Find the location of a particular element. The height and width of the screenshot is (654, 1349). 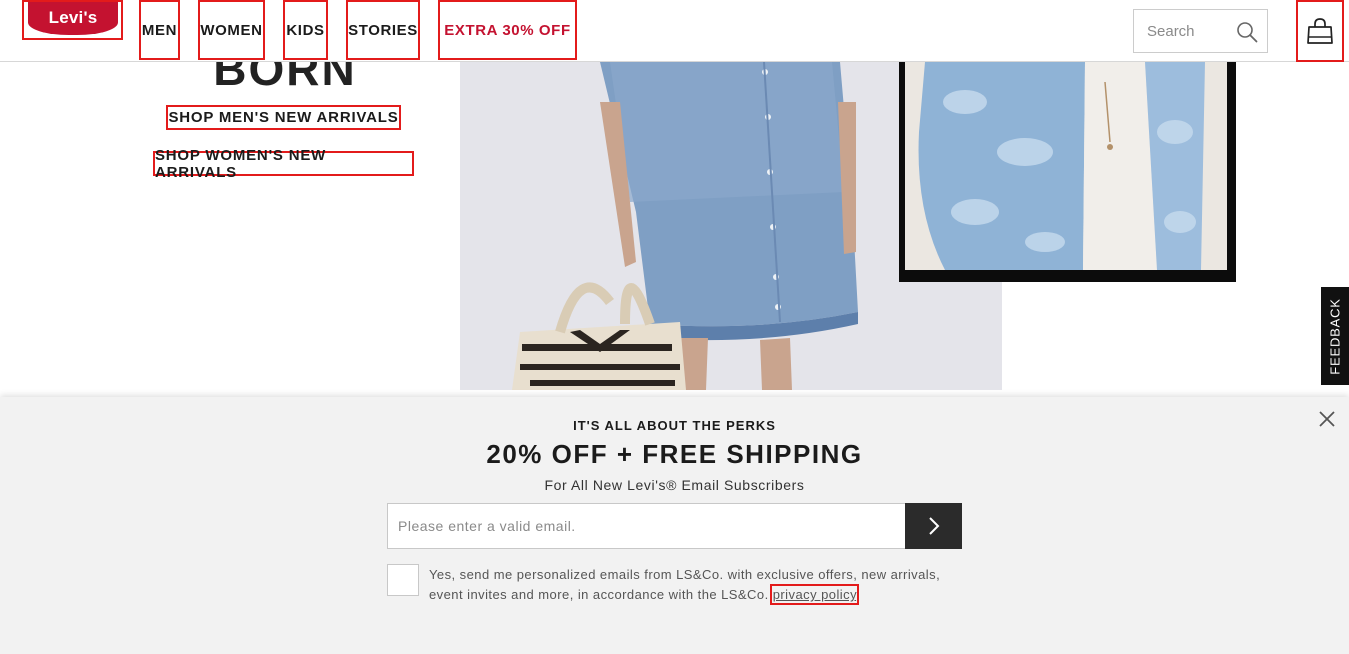

nav-extra-30-off: EXTRA 30% OFF is located at coordinates (507, 30).